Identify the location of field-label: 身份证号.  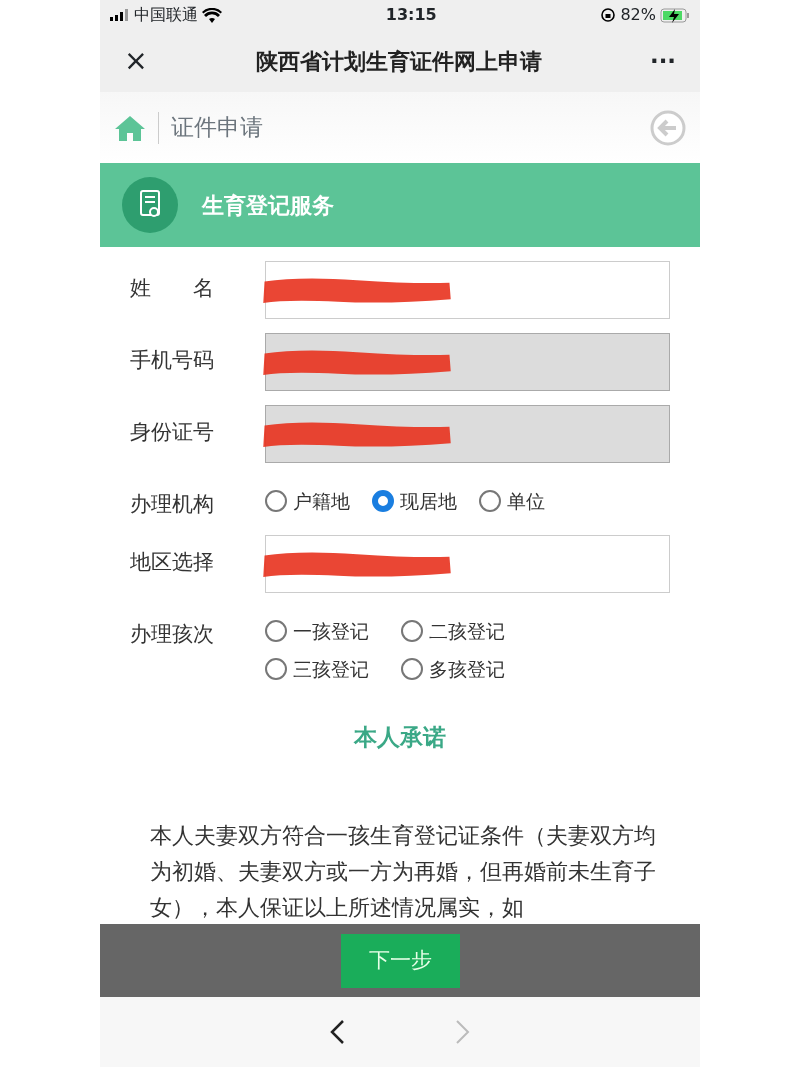
(172, 432).